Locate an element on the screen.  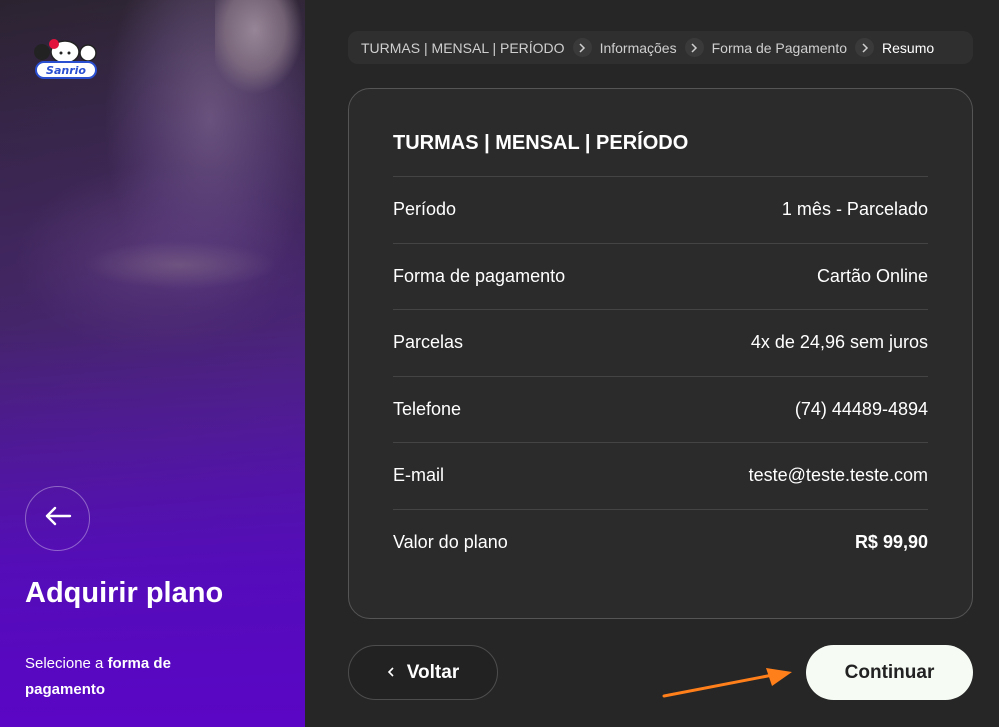
row-label: E-mail is located at coordinates (419, 475).